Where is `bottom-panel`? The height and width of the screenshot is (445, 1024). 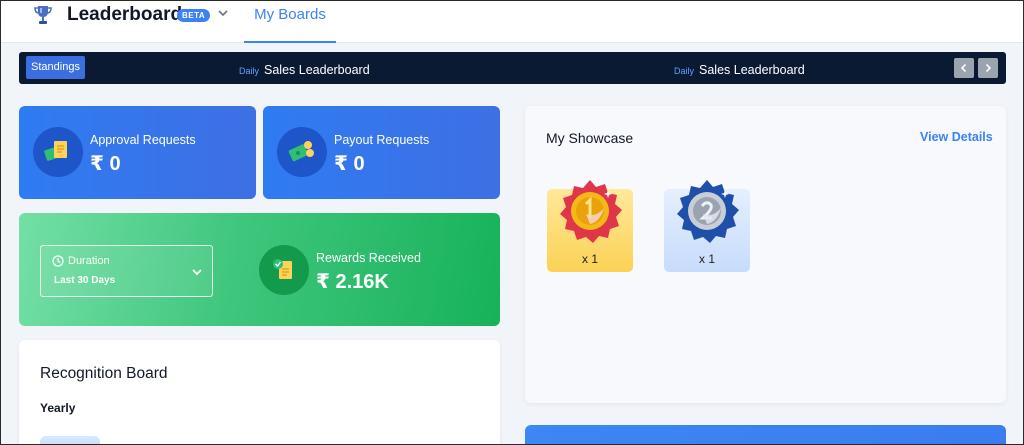 bottom-panel is located at coordinates (765, 434).